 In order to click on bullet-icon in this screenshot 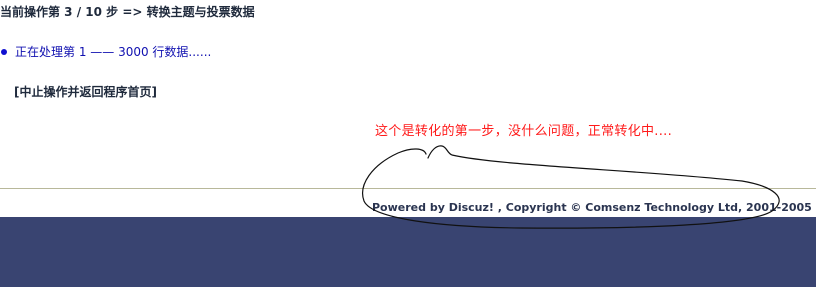, I will do `click(4, 51)`.